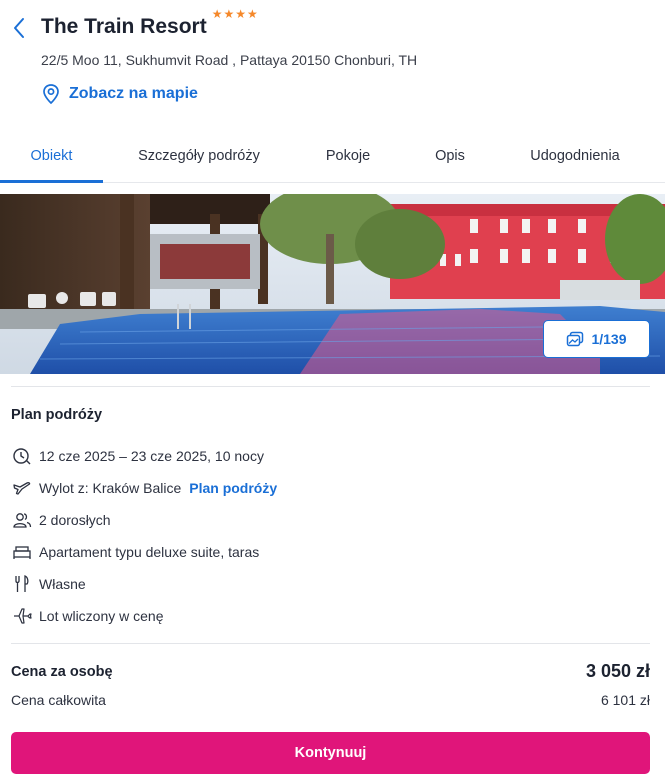 The width and height of the screenshot is (665, 782). Describe the element at coordinates (575, 159) in the screenshot. I see `tab-udogodnienia: Udogodnienia` at that location.